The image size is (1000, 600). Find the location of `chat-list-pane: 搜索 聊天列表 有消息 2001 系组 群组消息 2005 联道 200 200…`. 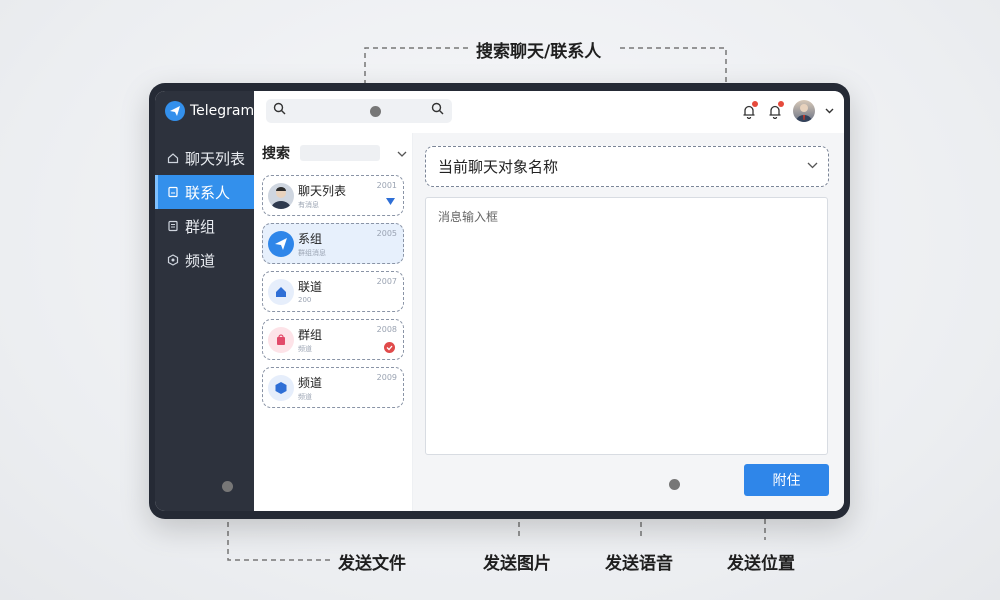

chat-list-pane: 搜索 聊天列表 有消息 2001 系组 群组消息 2005 联道 200 200… is located at coordinates (333, 322).